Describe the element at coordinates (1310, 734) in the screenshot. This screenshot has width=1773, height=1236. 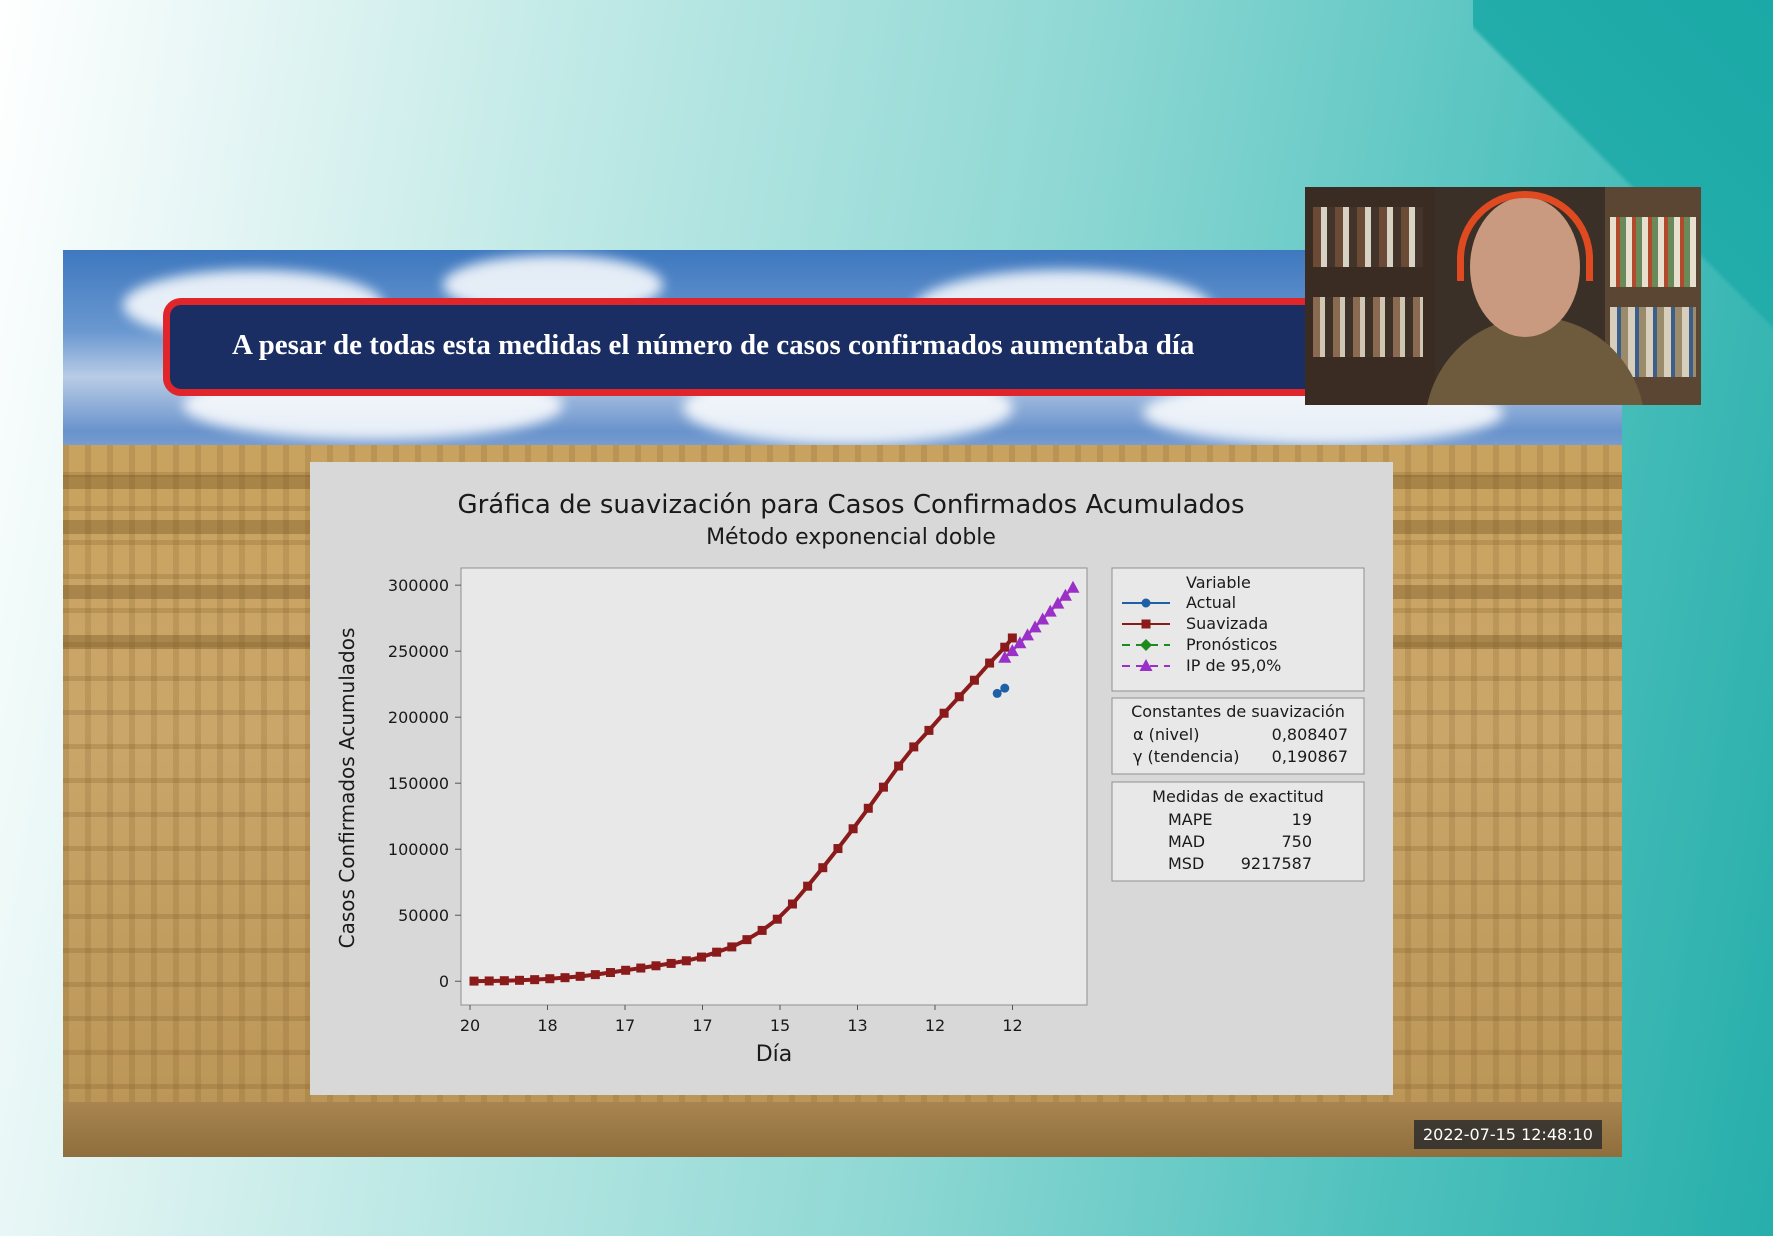
I see `smoothing-value-alpha: 0,808407` at that location.